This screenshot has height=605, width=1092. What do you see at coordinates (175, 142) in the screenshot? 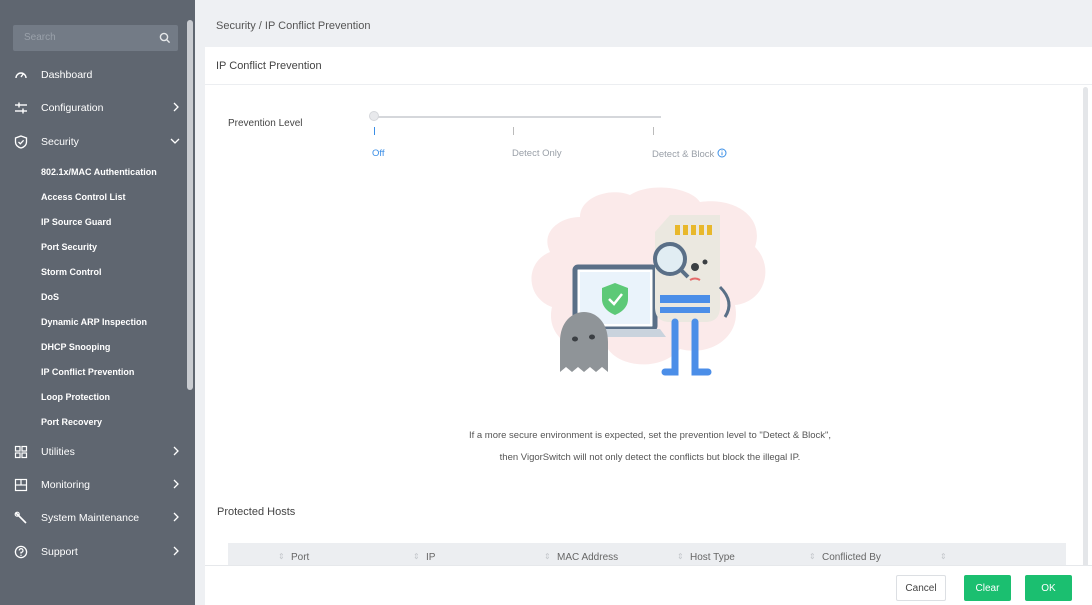
I see `chevron-down-icon` at bounding box center [175, 142].